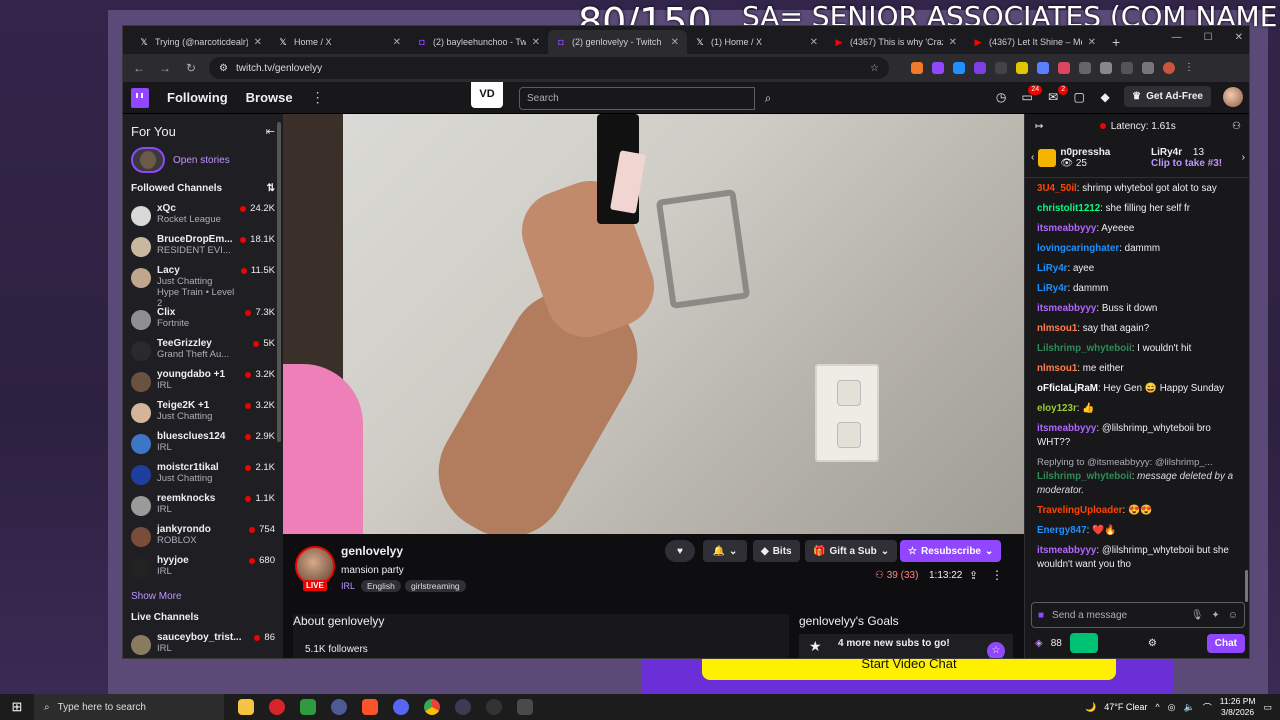  I want to click on start-video-chat-button: Start Video Chat, so click(909, 668).